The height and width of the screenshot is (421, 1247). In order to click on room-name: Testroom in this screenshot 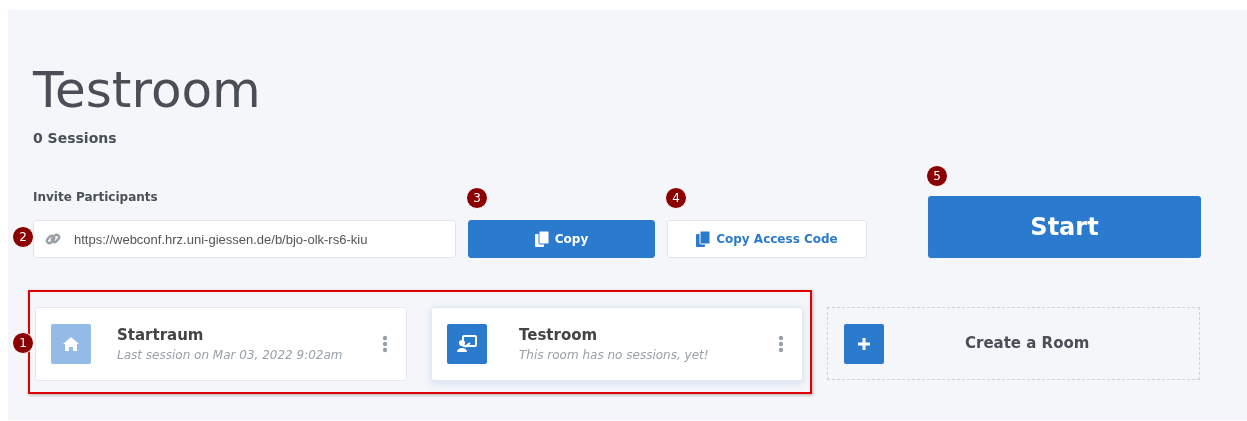, I will do `click(559, 335)`.